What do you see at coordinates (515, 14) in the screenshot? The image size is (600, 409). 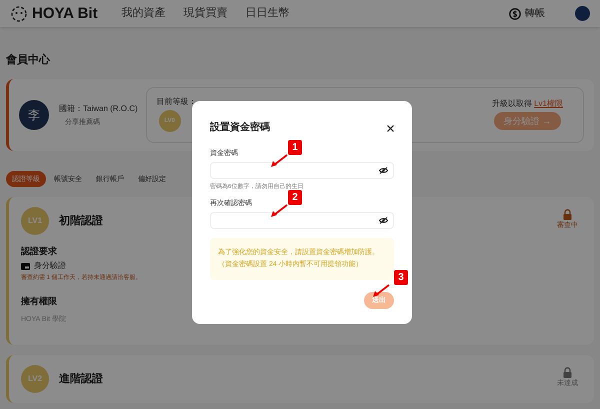 I see `dollar-icon` at bounding box center [515, 14].